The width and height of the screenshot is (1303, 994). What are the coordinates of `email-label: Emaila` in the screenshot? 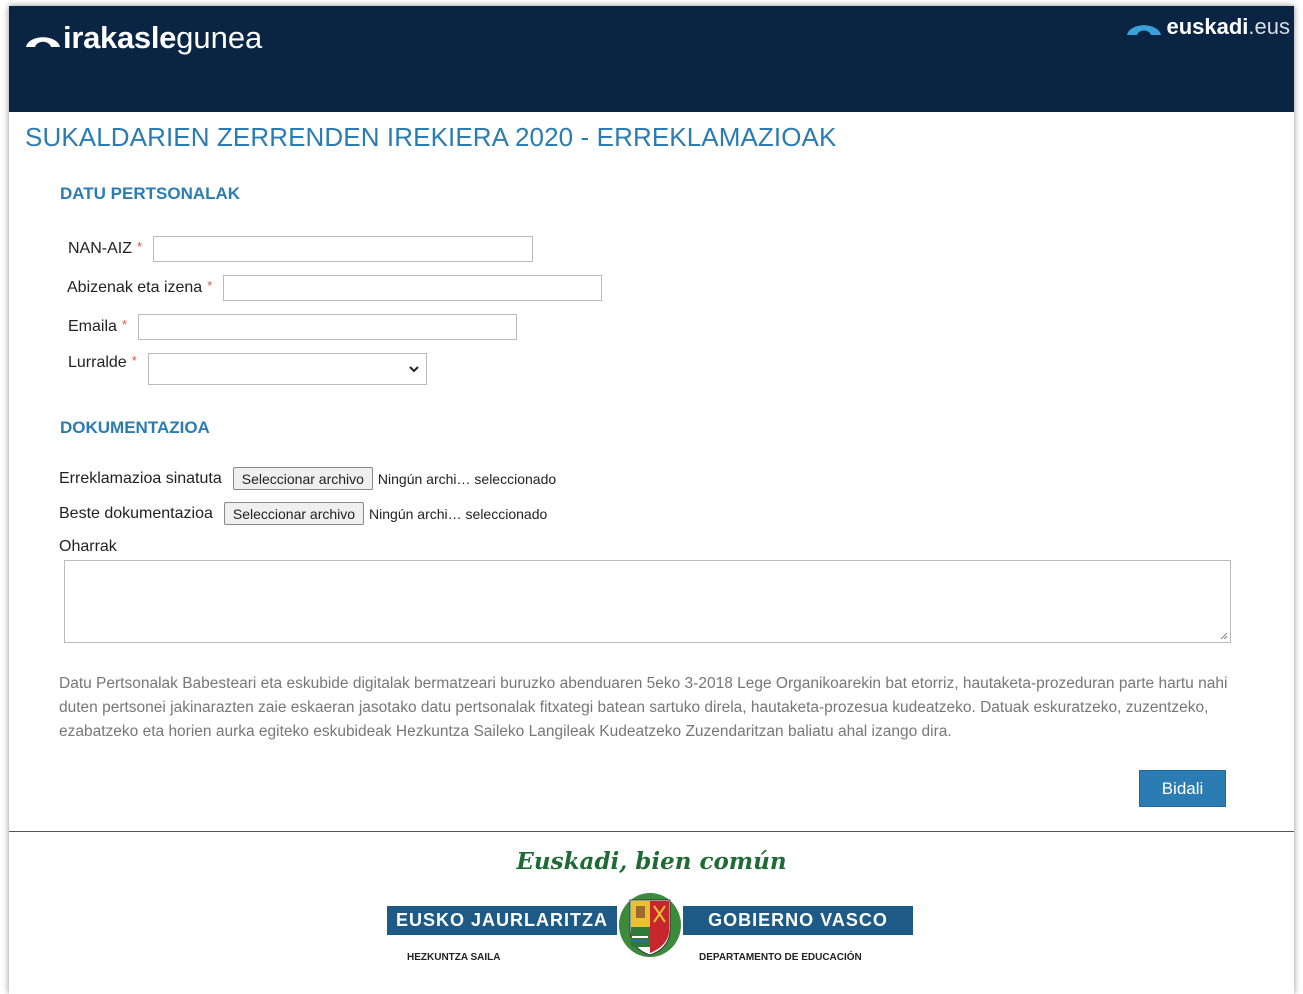 It's located at (92, 326).